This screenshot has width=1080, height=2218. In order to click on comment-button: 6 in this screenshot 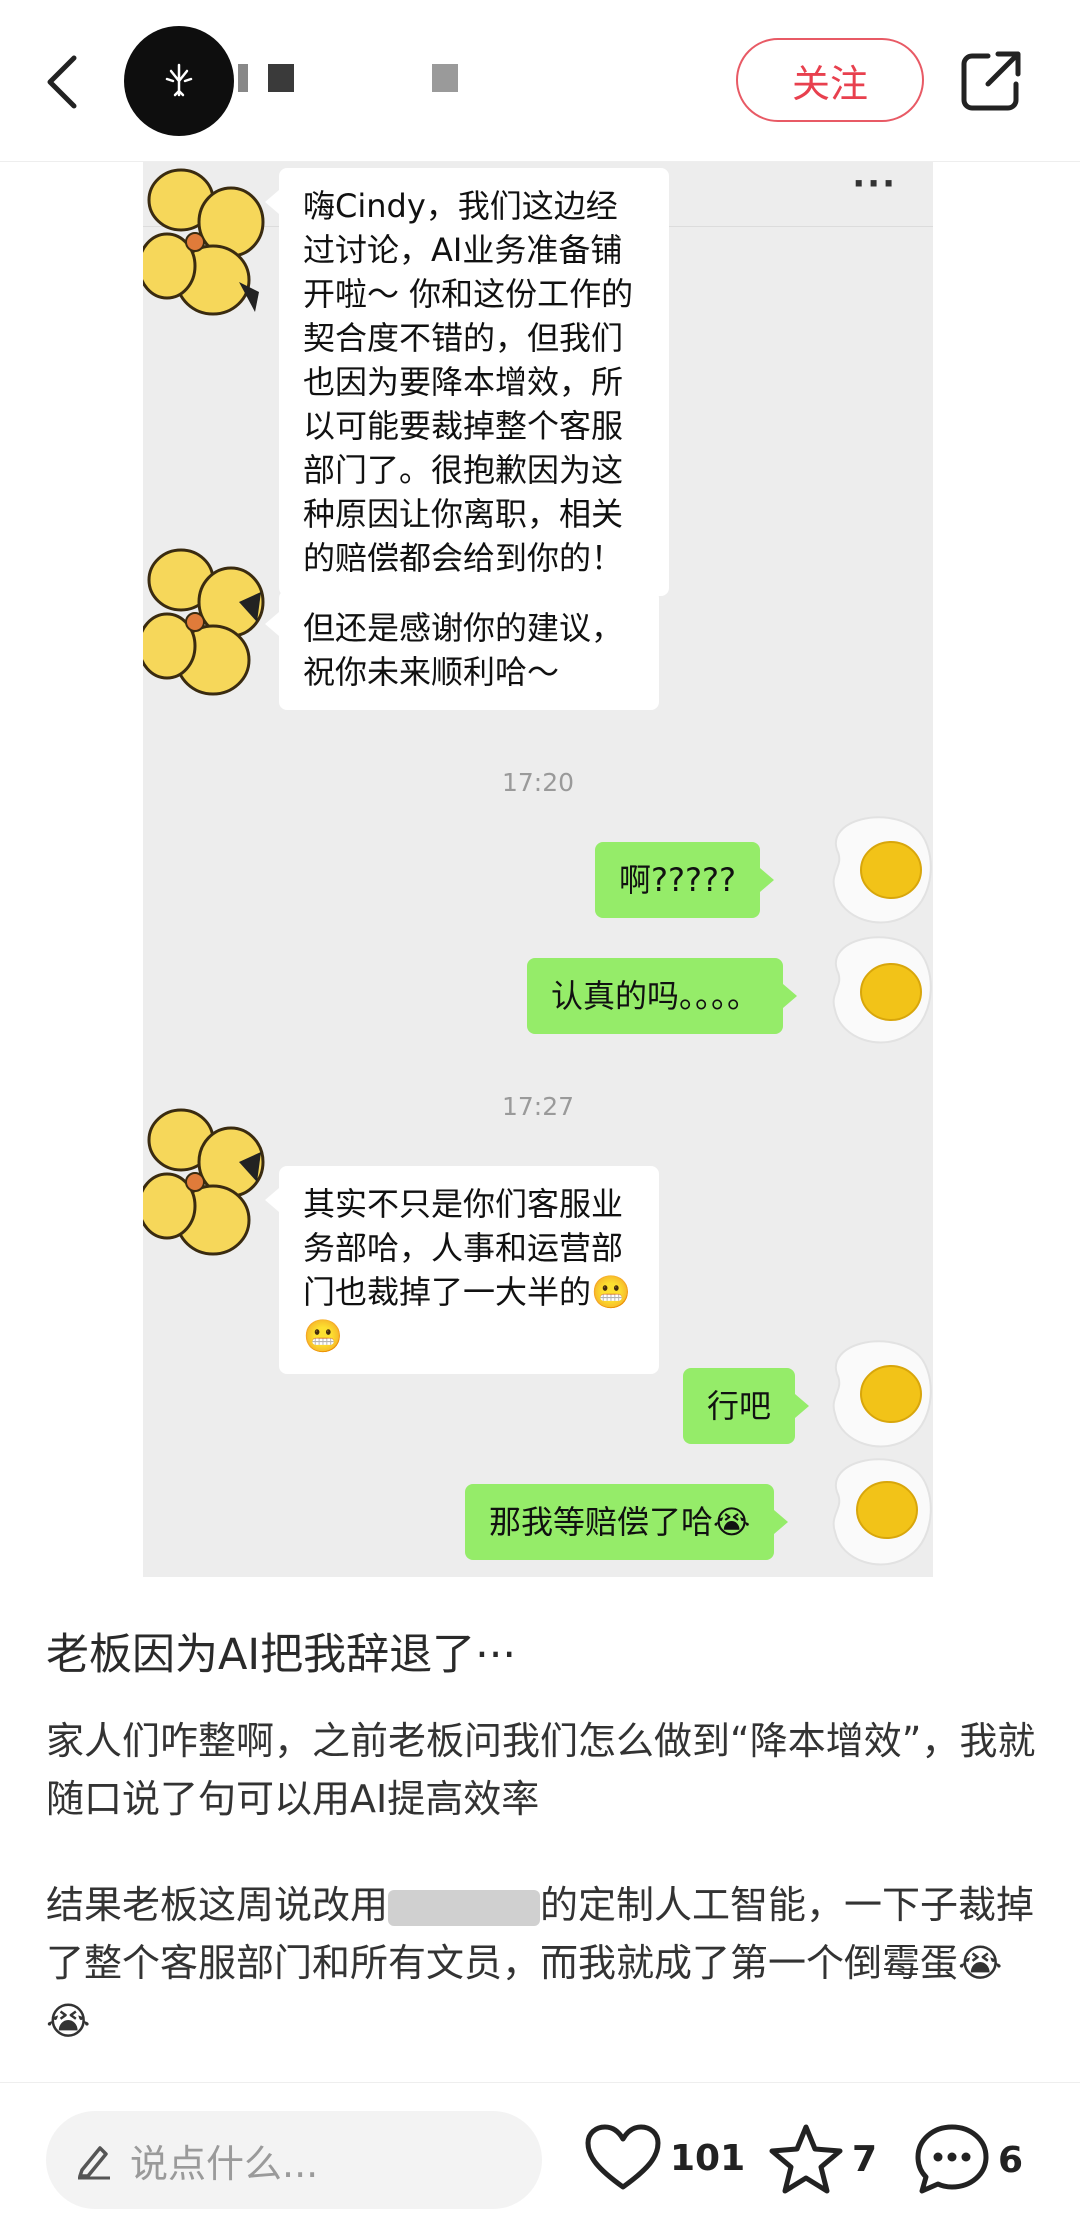, I will do `click(968, 2160)`.